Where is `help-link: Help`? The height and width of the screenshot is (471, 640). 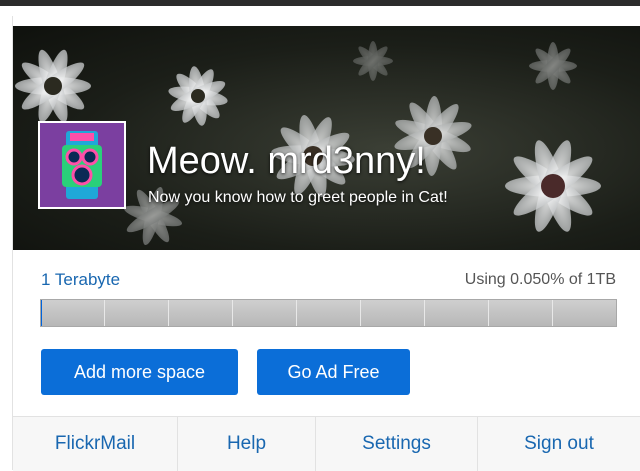
help-link: Help is located at coordinates (247, 444).